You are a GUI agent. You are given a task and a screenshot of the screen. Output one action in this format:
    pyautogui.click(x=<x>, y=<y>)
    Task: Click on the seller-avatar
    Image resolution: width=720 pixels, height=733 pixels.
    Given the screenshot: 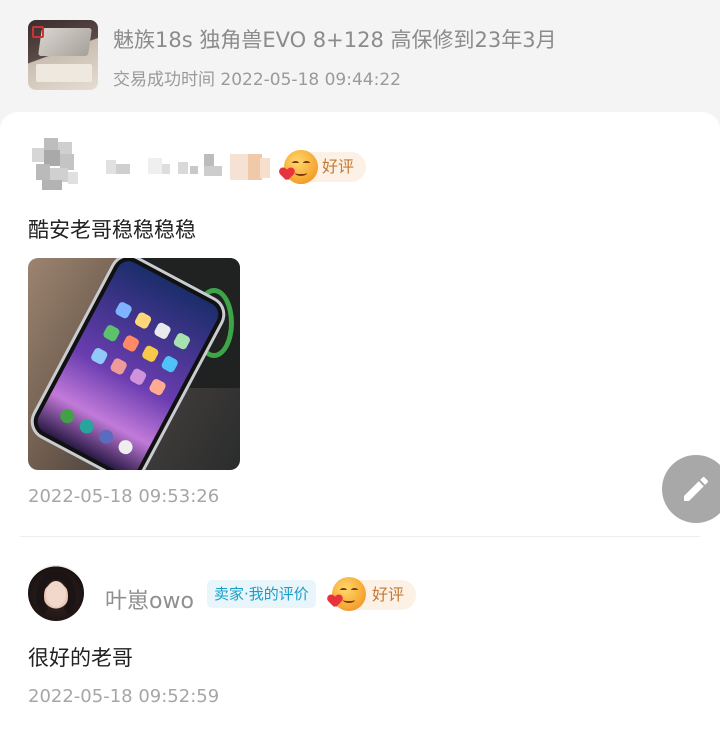 What is the action you would take?
    pyautogui.click(x=56, y=593)
    